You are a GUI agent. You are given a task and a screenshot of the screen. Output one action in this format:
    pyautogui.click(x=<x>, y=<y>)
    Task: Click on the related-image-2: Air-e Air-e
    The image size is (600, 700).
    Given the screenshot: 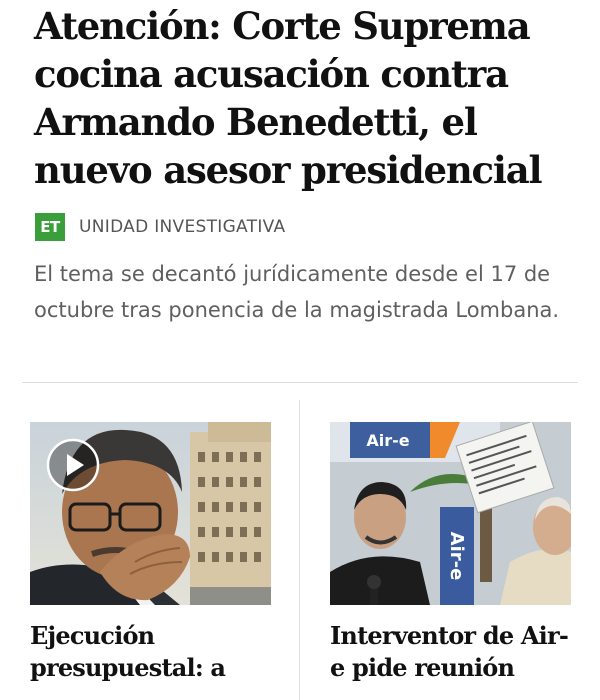 What is the action you would take?
    pyautogui.click(x=450, y=513)
    